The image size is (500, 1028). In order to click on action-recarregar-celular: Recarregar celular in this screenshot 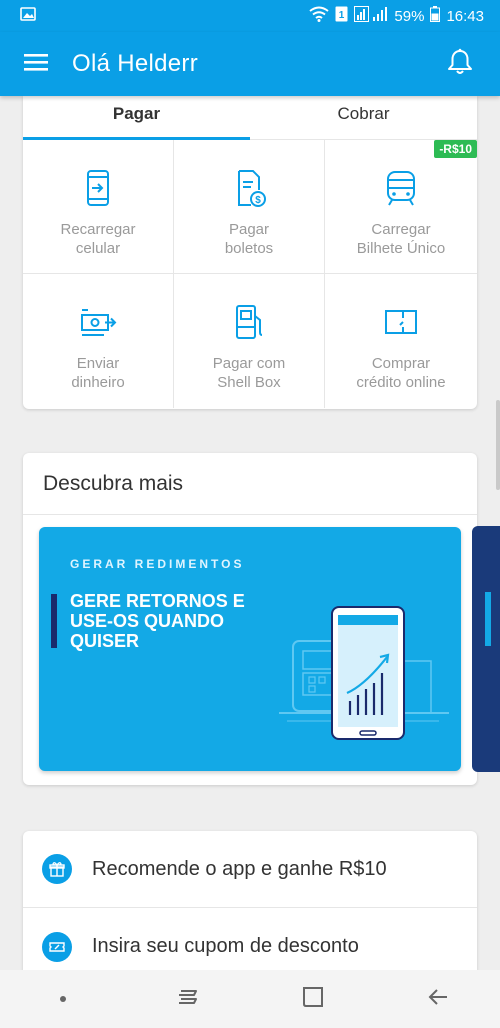, I will do `click(98, 207)`.